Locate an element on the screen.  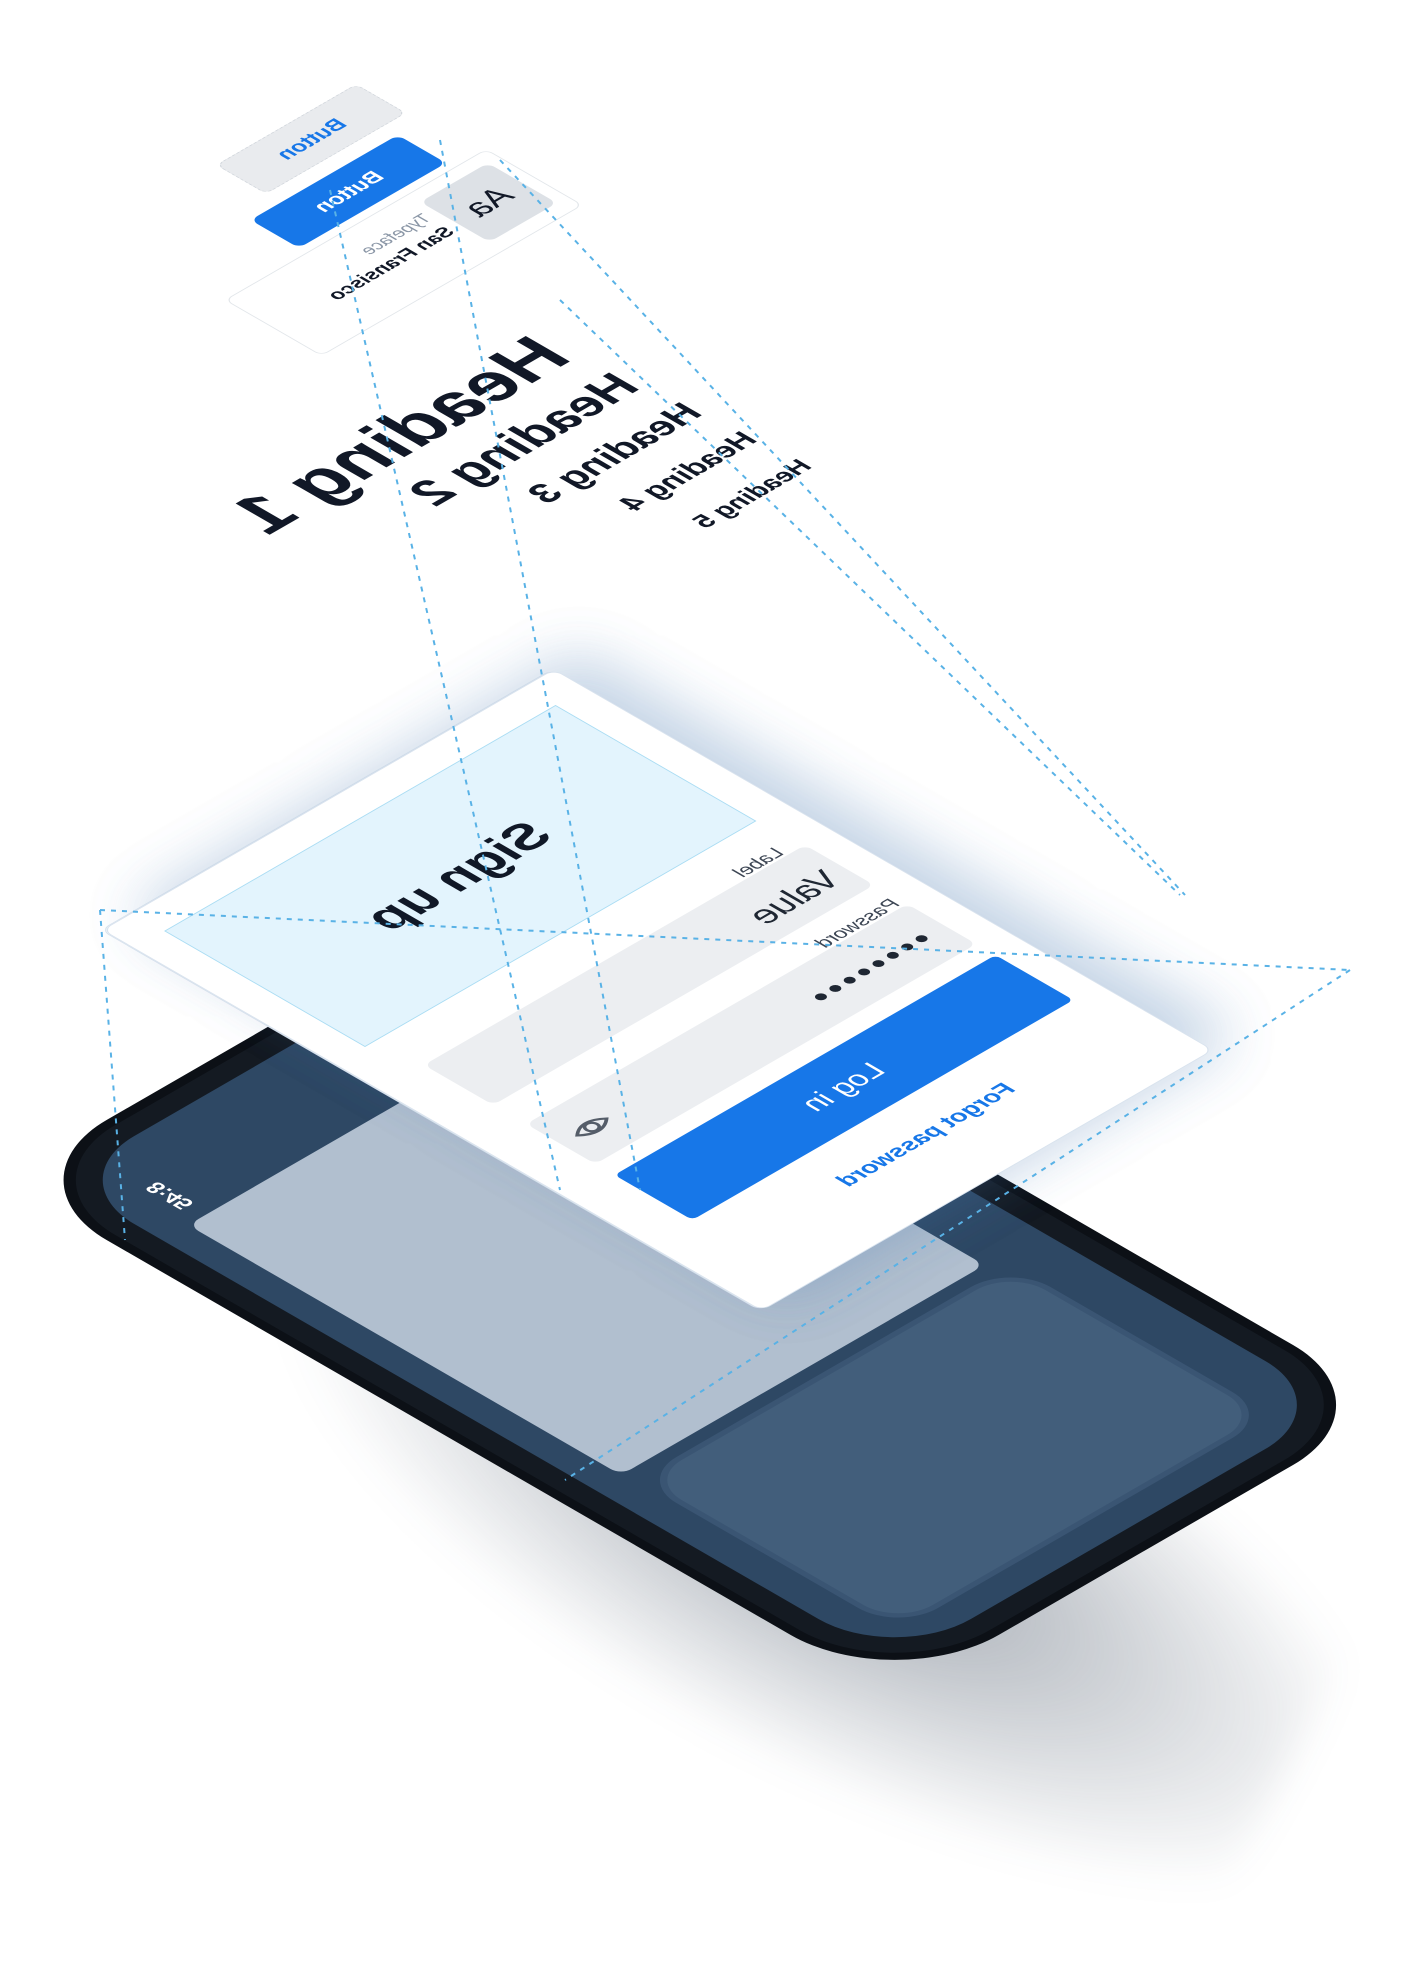
login-label: Log in is located at coordinates (843, 1087).